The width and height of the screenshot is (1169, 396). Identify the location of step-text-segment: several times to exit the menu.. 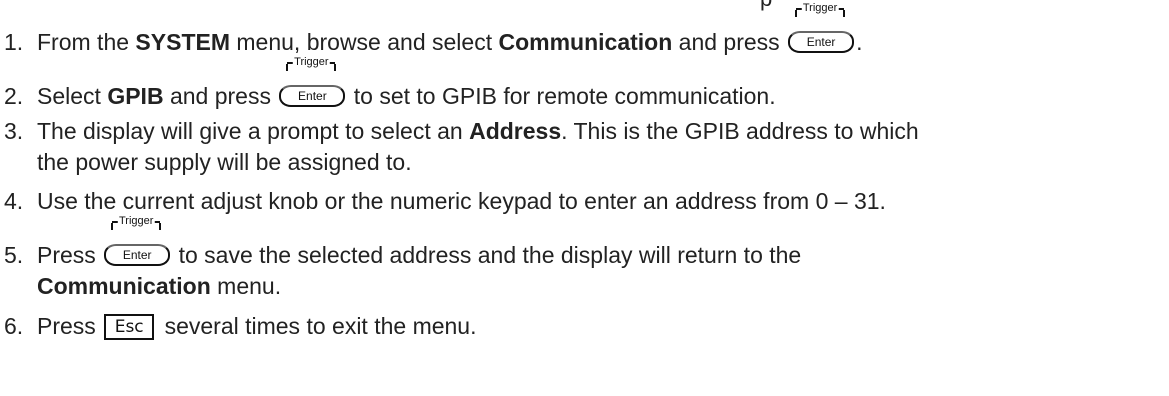
(317, 326).